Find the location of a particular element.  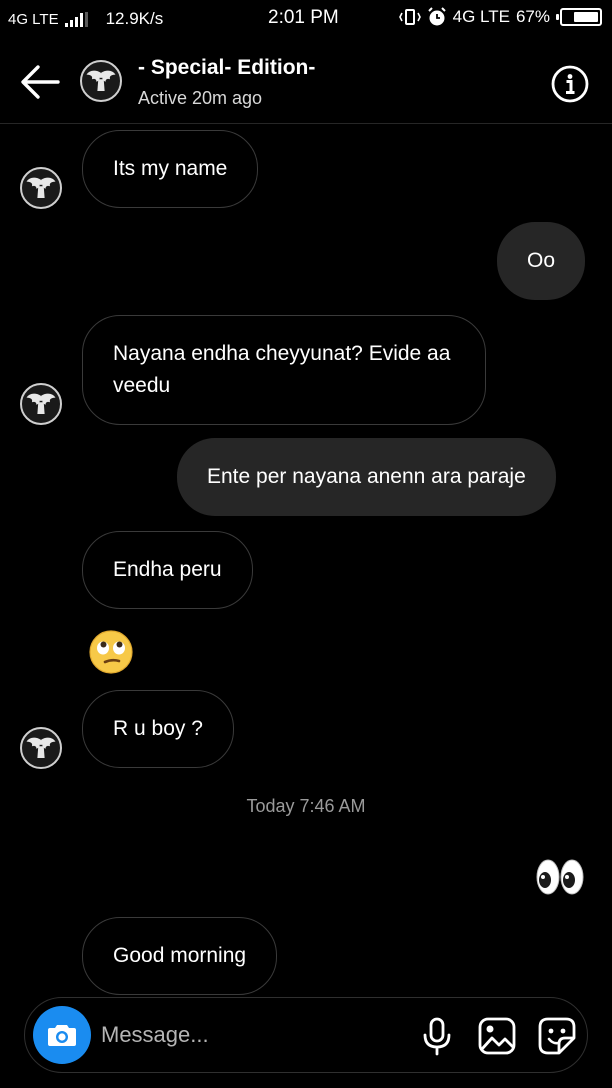

message-text: Nayana endha cheyyunat? Evide aa veedu is located at coordinates (282, 369).